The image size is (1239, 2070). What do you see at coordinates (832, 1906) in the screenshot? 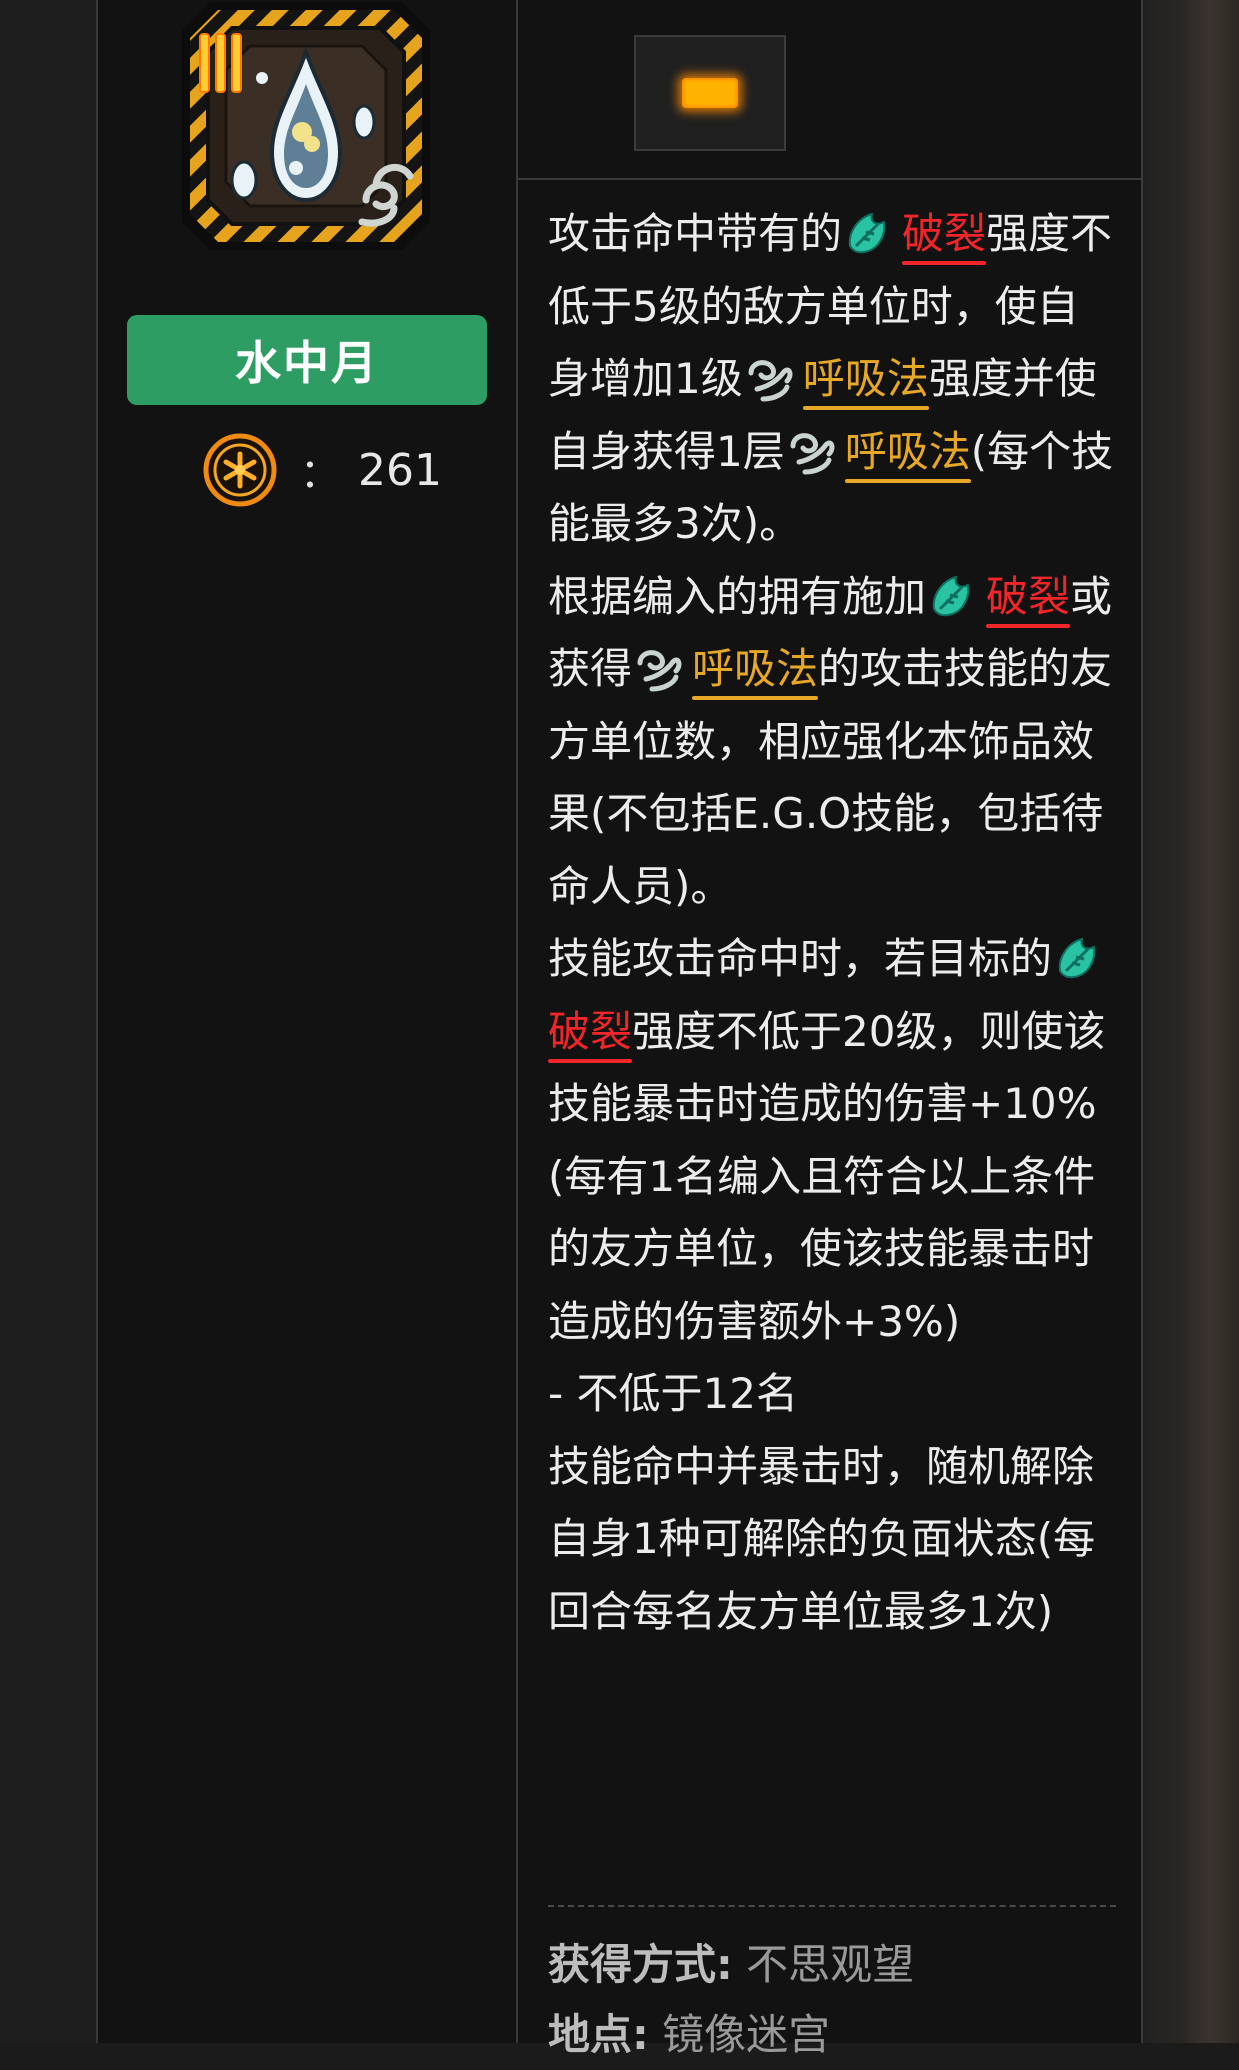
I see `dashed-divider` at bounding box center [832, 1906].